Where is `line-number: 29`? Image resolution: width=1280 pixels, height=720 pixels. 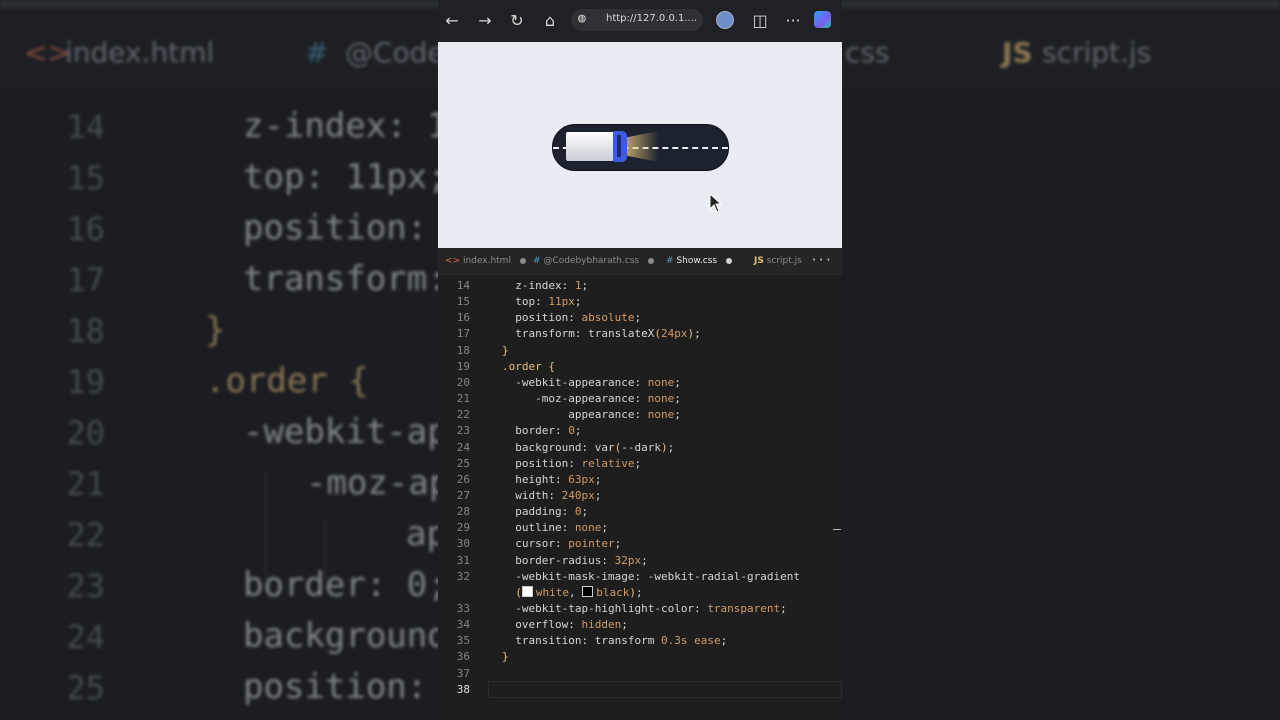 line-number: 29 is located at coordinates (463, 528).